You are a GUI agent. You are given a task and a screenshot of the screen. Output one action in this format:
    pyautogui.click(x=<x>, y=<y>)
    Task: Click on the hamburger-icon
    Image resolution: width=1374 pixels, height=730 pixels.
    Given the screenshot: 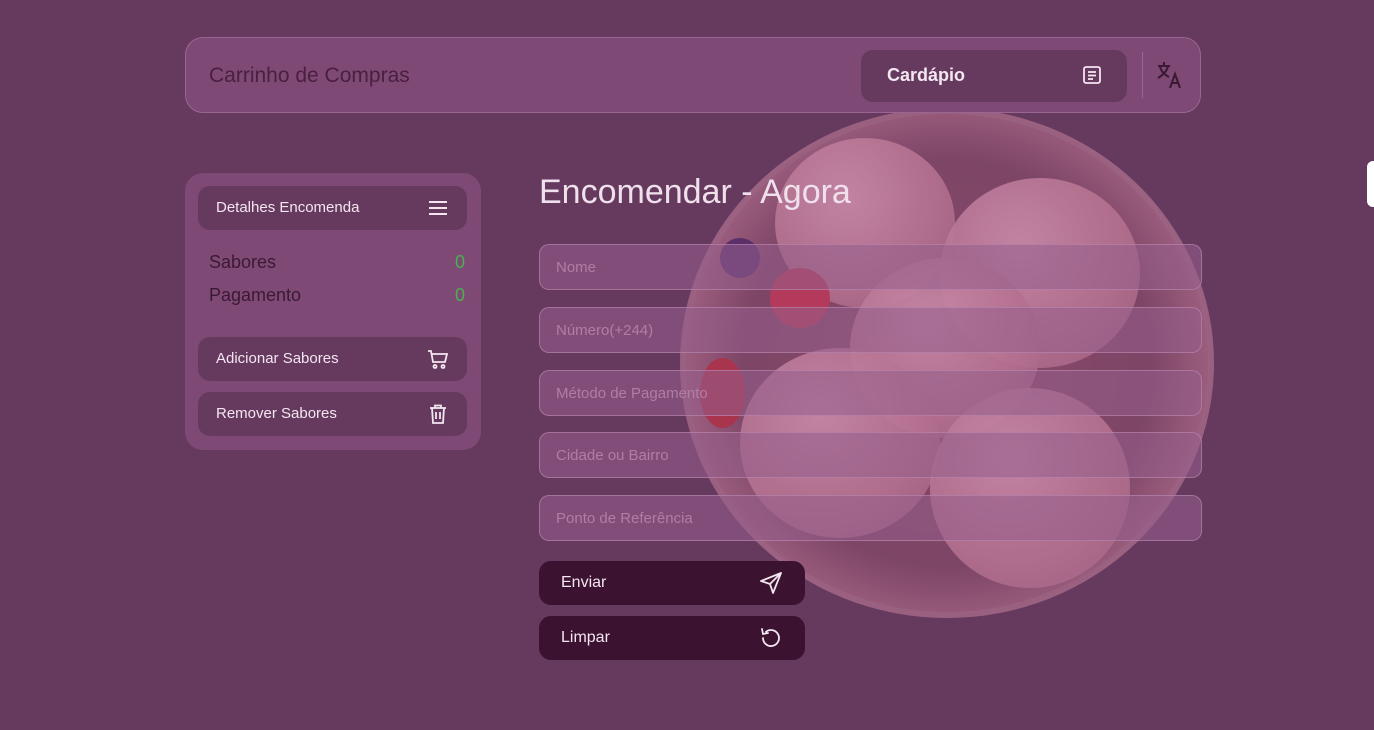 What is the action you would take?
    pyautogui.click(x=438, y=208)
    